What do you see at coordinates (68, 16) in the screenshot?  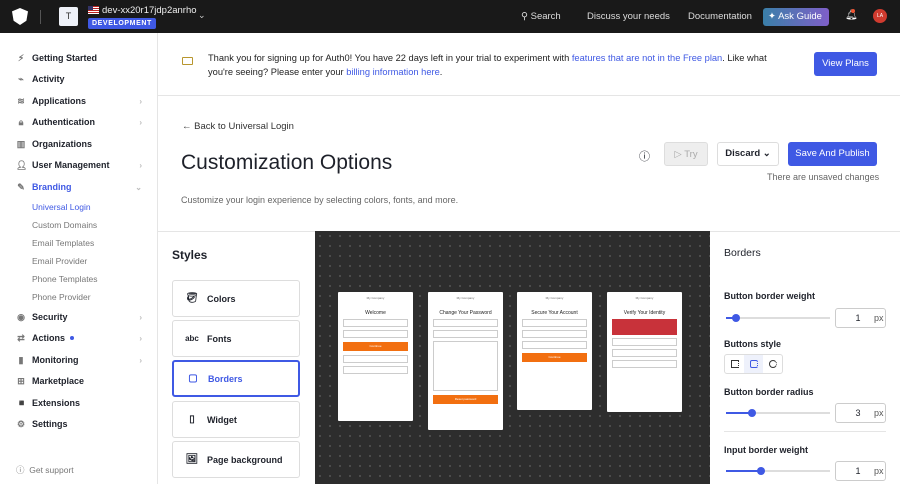 I see `tenant-avatar: T` at bounding box center [68, 16].